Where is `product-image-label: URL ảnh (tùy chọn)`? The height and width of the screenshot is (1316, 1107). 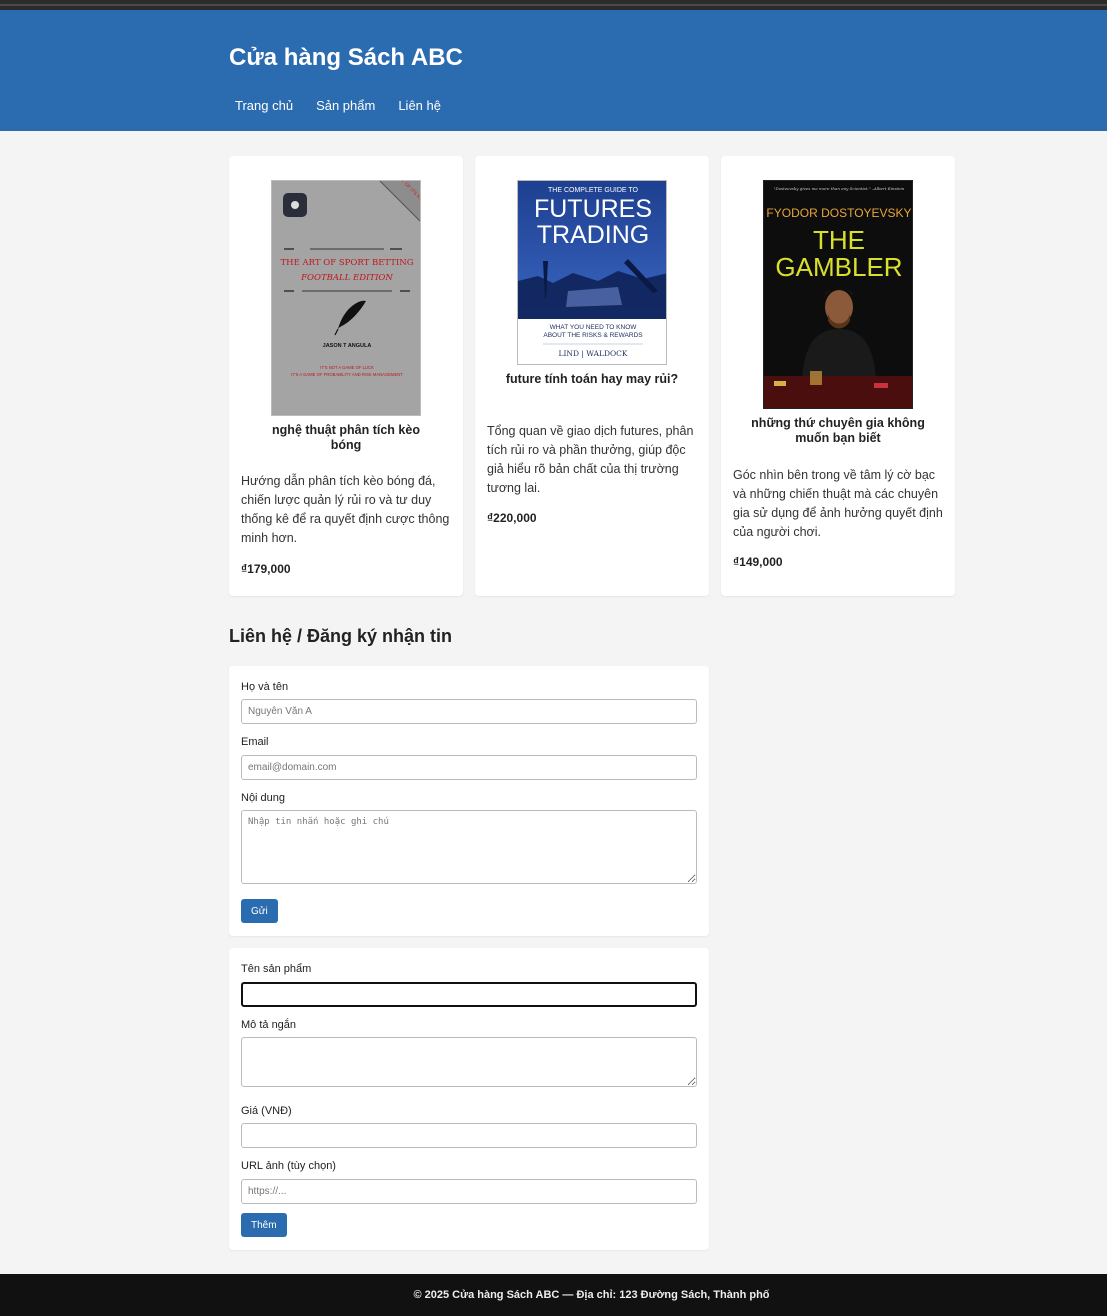
product-image-label: URL ảnh (tùy chọn) is located at coordinates (288, 1166).